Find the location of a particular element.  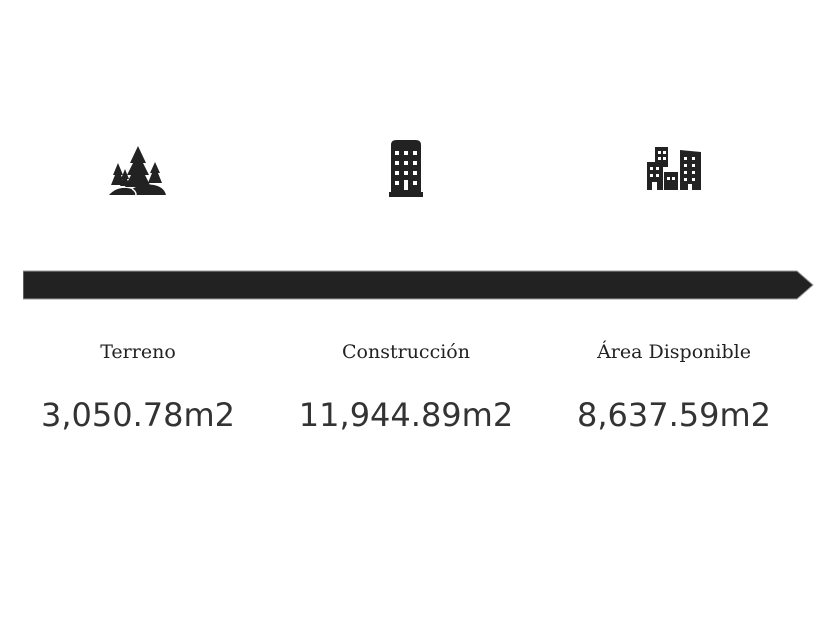

building-icon is located at coordinates (406, 168).